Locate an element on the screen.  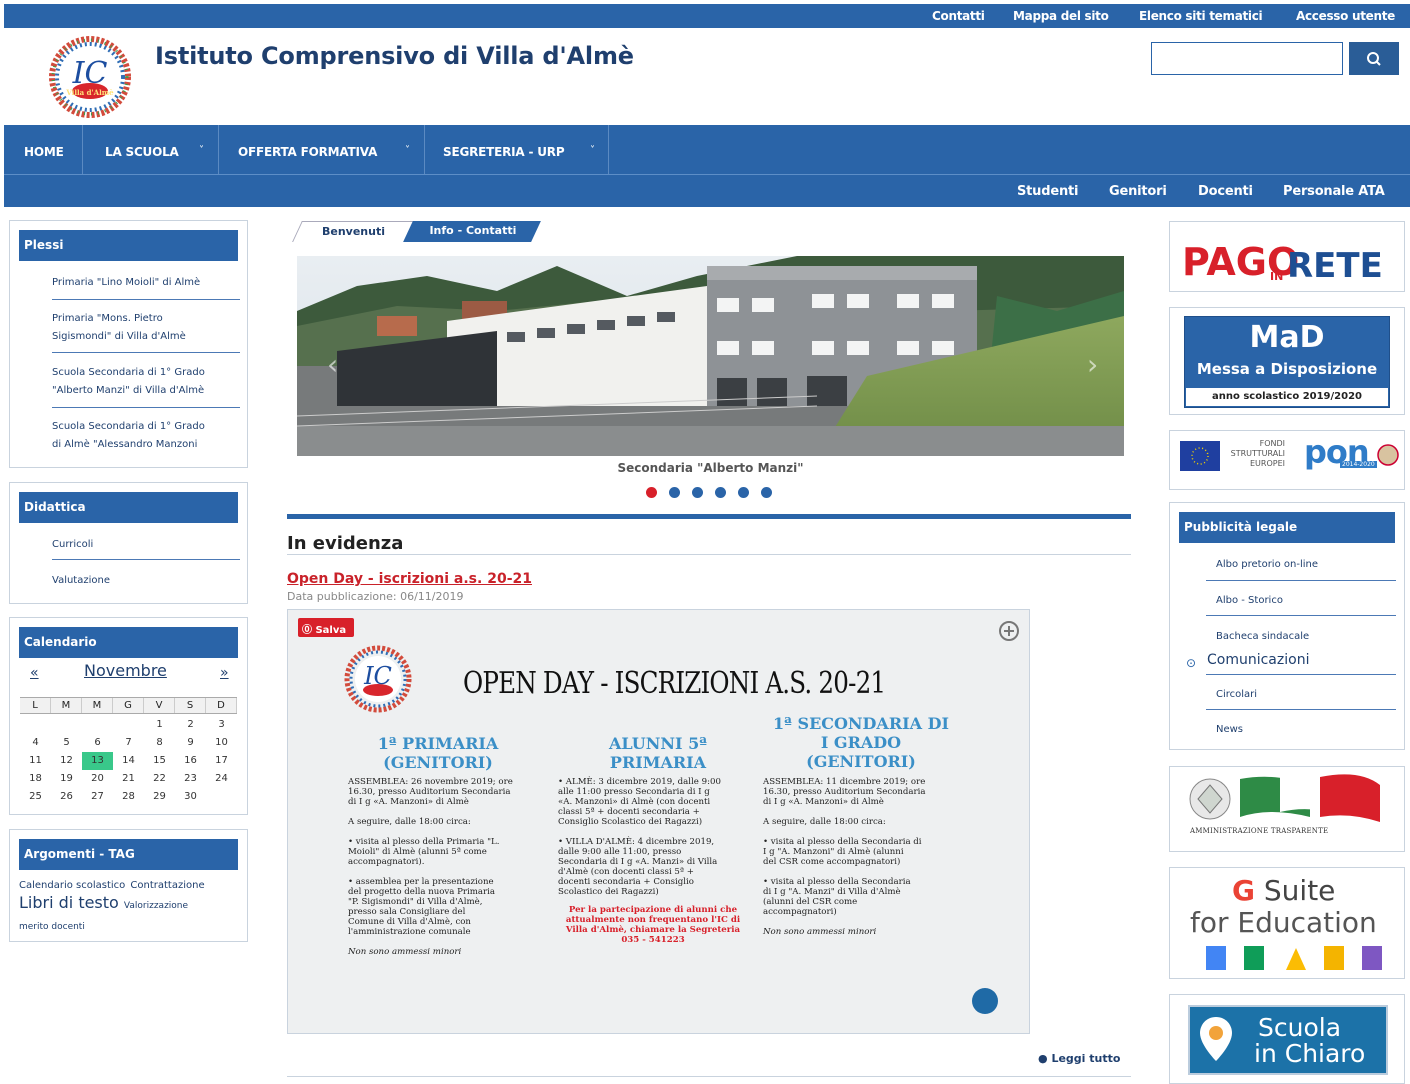
tag-valorizzazione: Valorizzazione is located at coordinates (156, 906).